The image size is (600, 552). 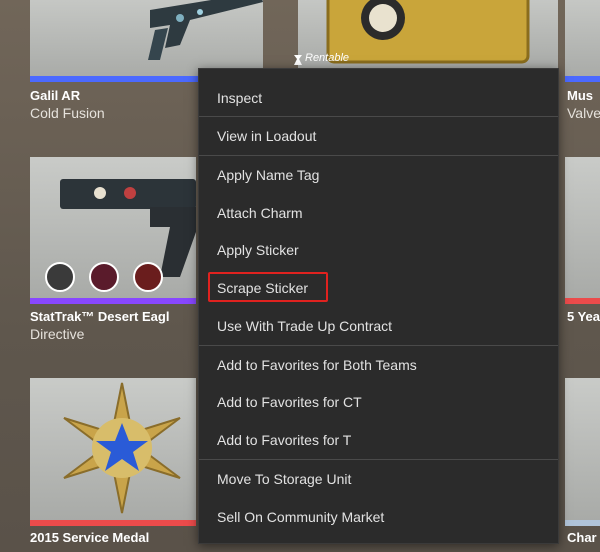 I want to click on menu-item-trade-up: Use With Trade Up Contract, so click(x=378, y=326).